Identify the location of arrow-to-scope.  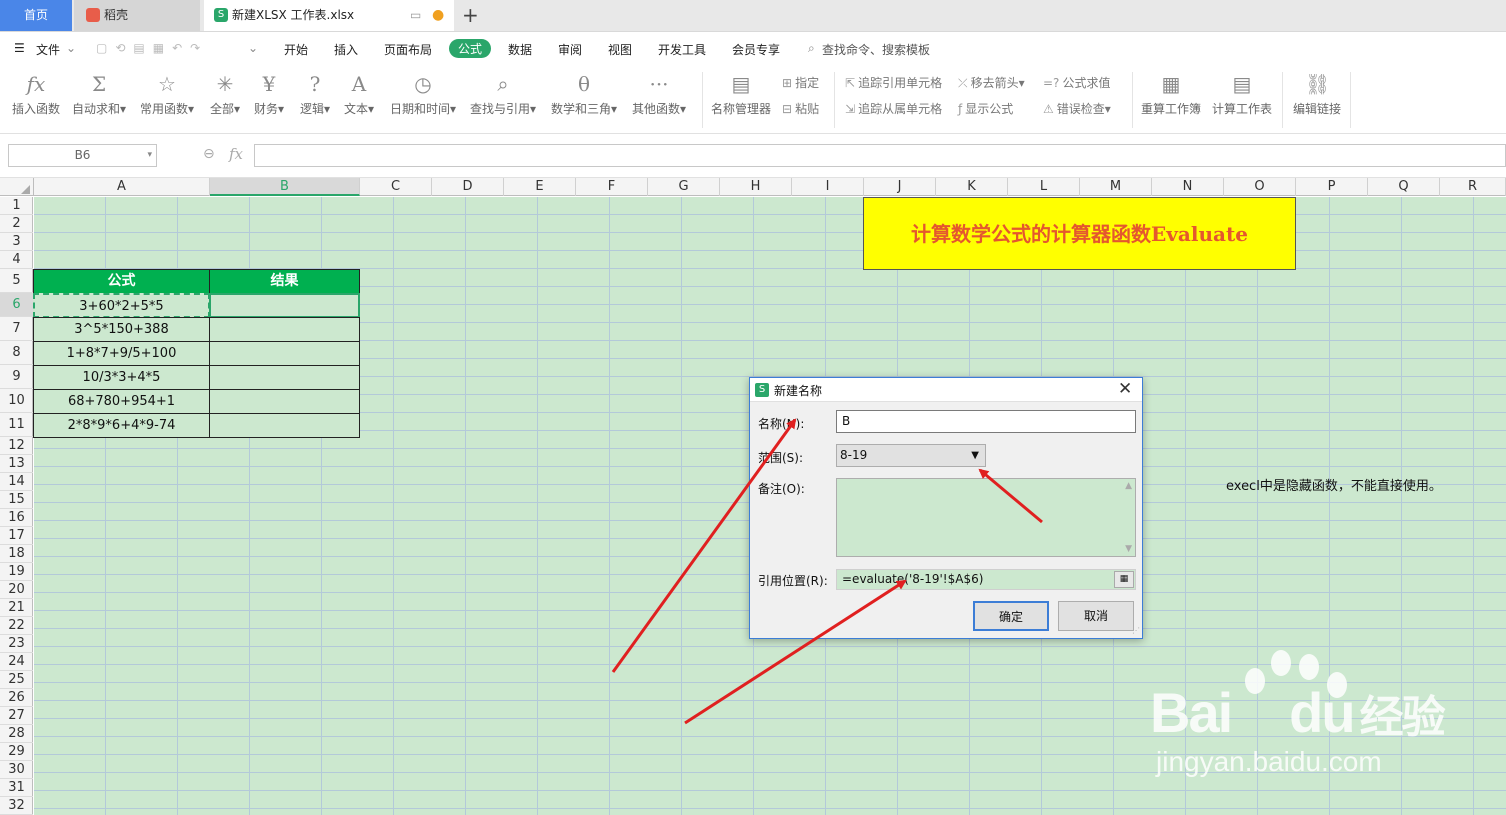
(1010, 496).